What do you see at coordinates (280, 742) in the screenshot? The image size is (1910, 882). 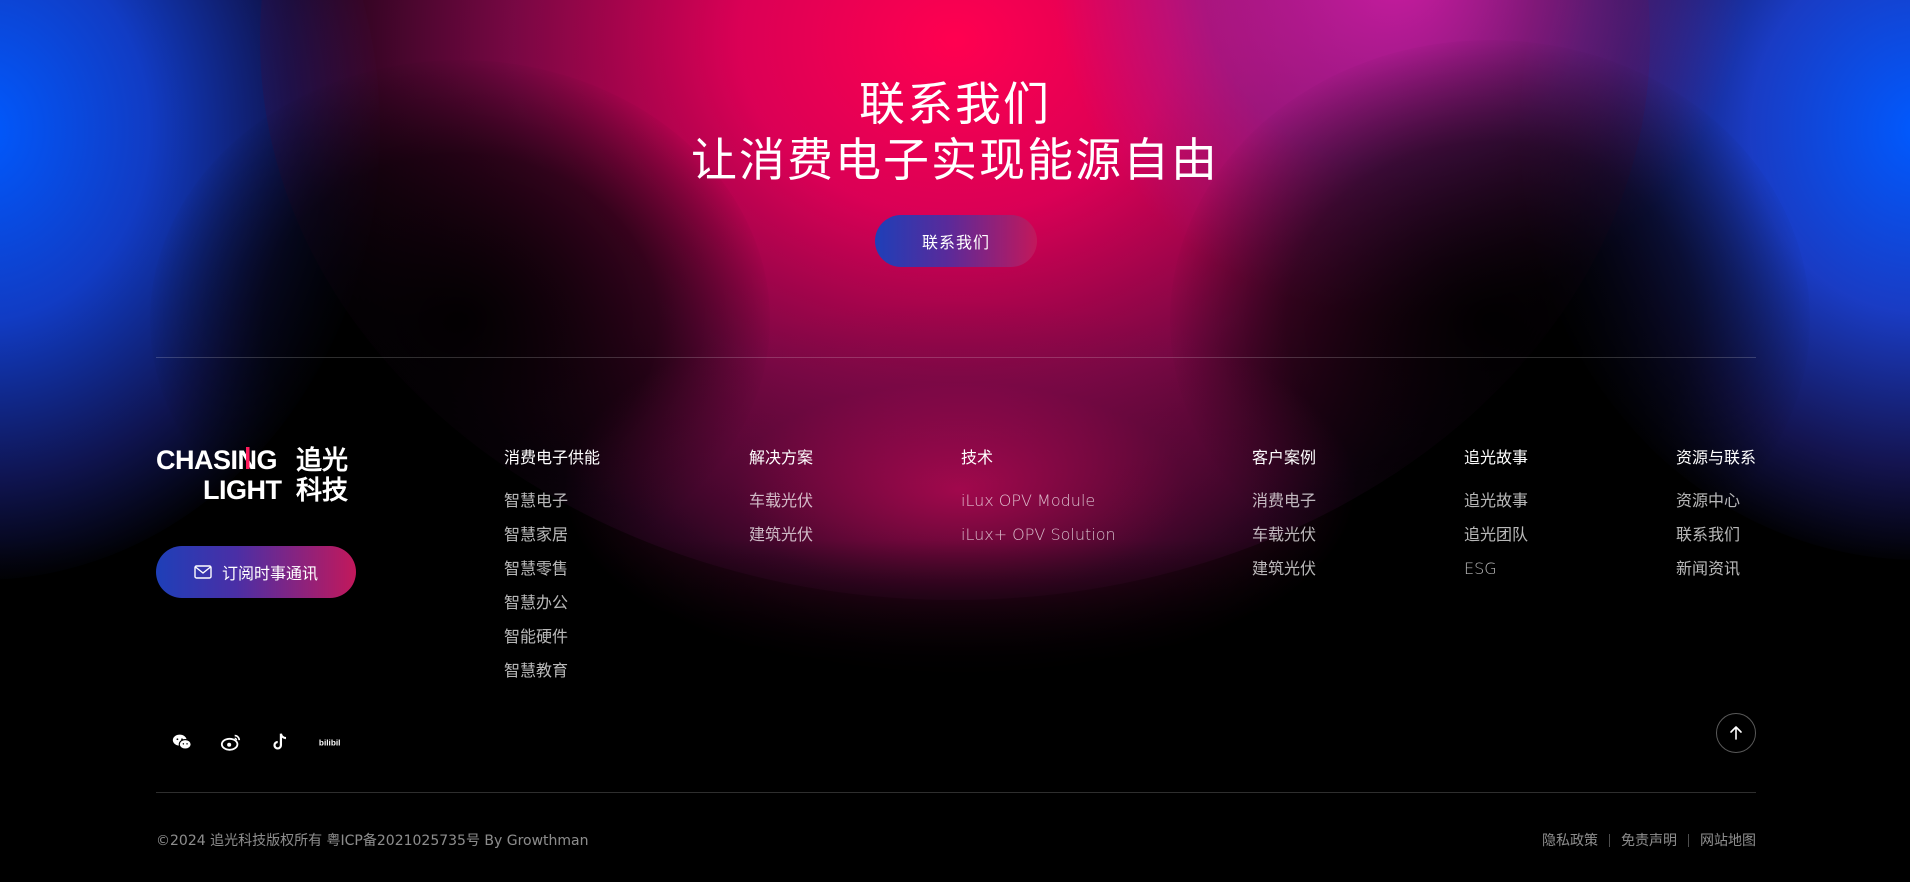 I see `douyin-icon` at bounding box center [280, 742].